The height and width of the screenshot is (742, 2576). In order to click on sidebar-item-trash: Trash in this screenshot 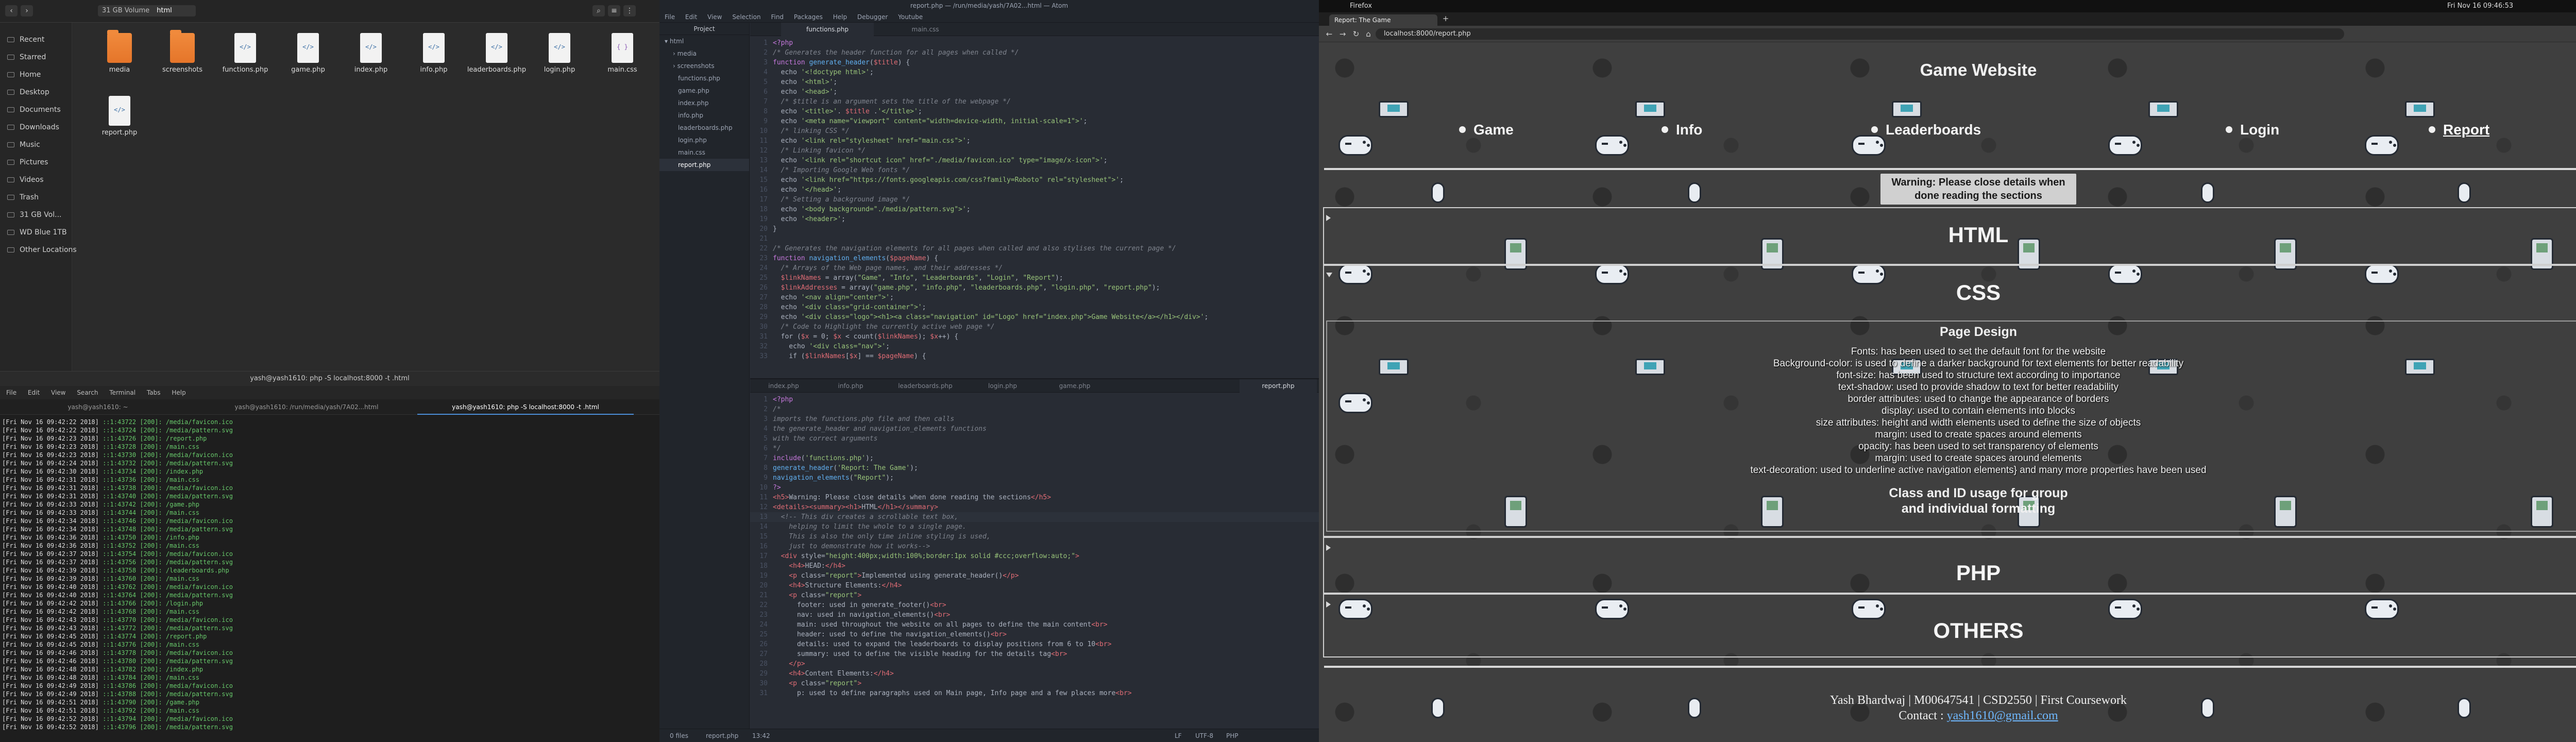, I will do `click(36, 197)`.